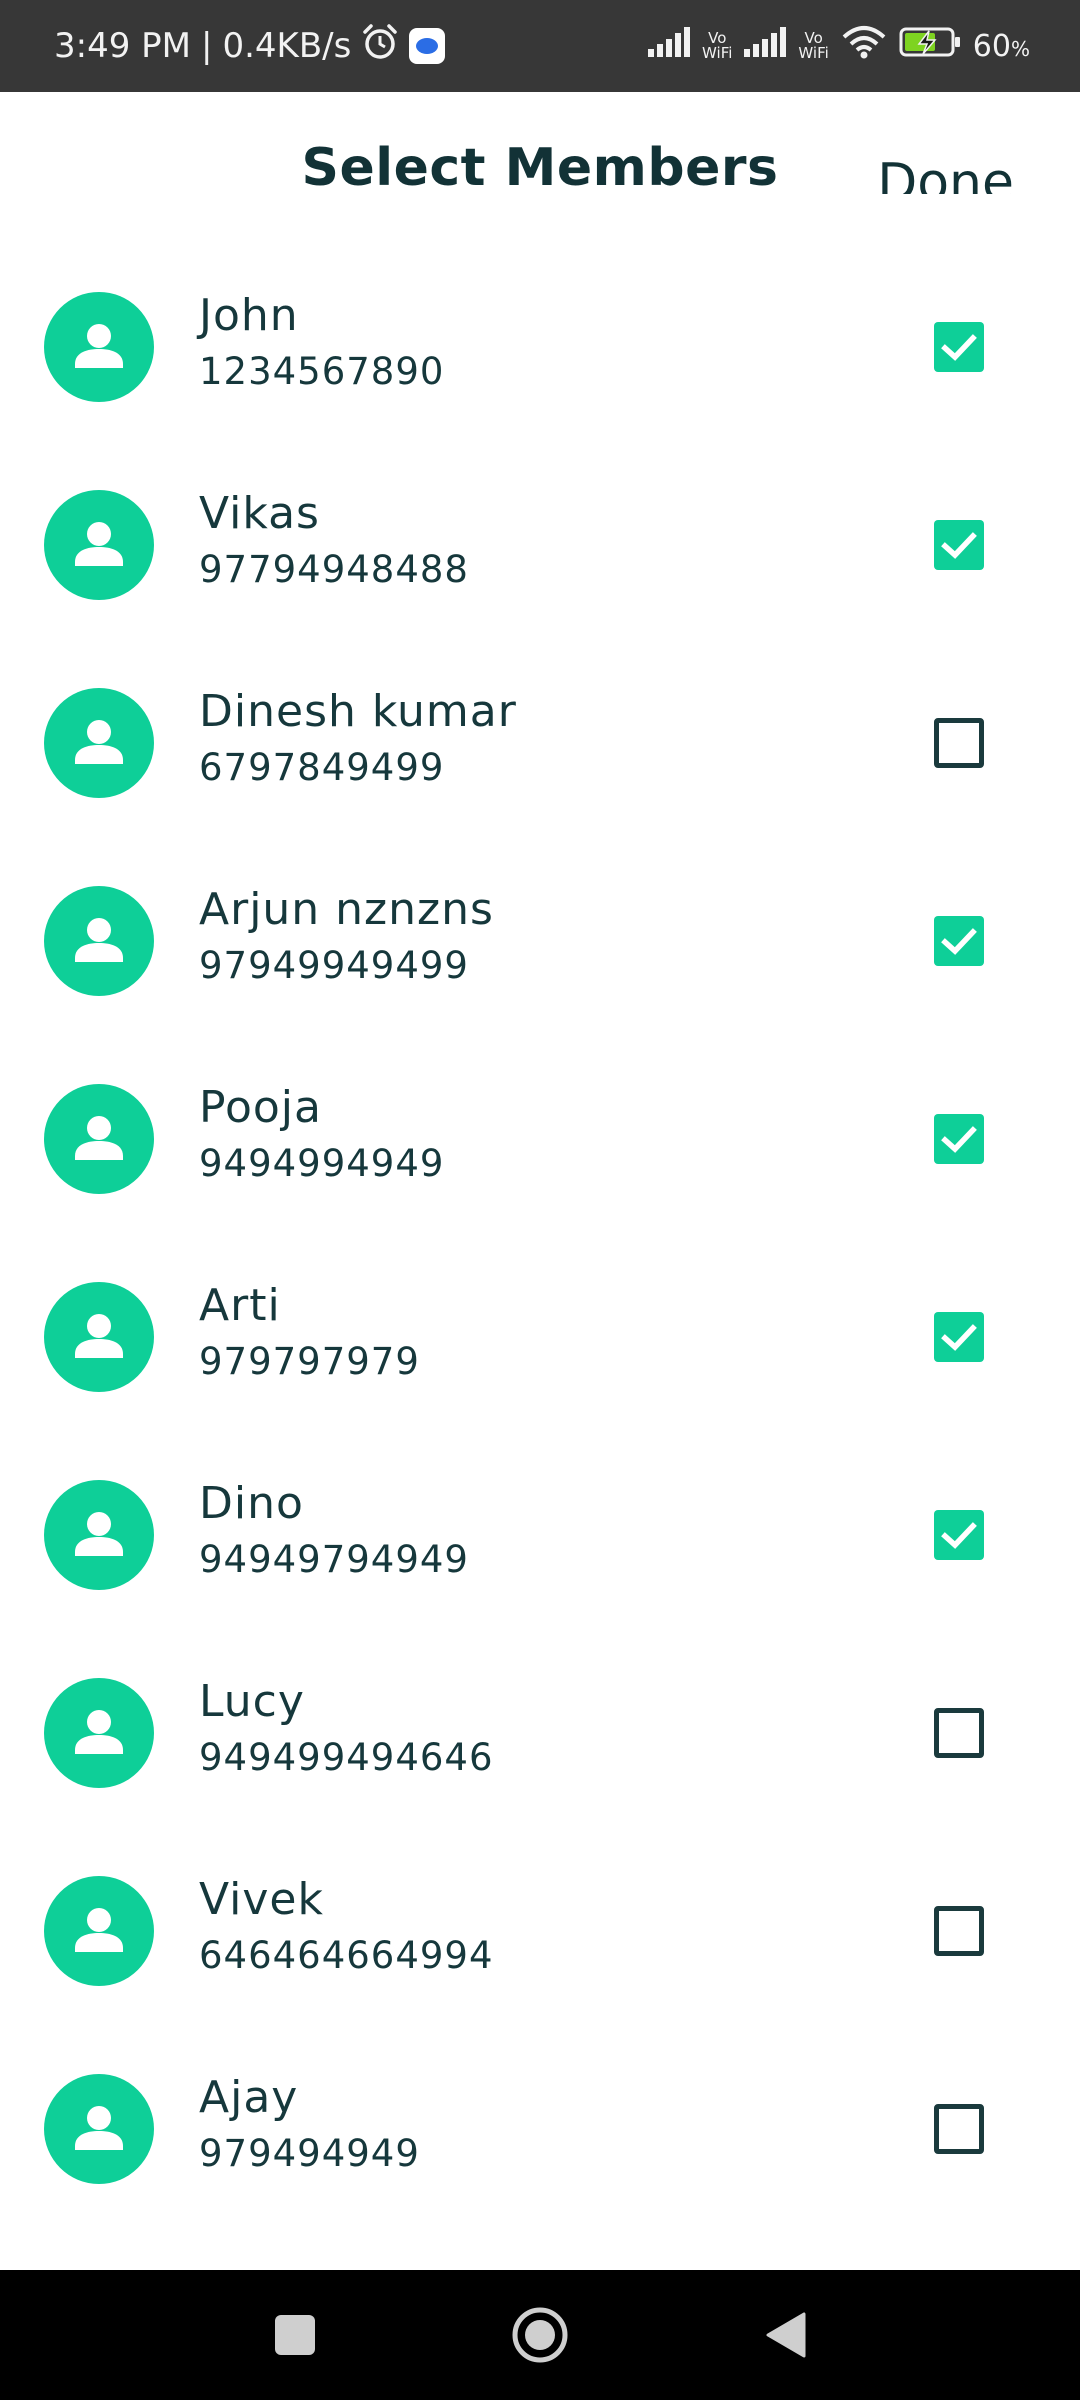 The height and width of the screenshot is (2400, 1080). What do you see at coordinates (540, 1963) in the screenshot?
I see `member-row: Vivek 646464664994` at bounding box center [540, 1963].